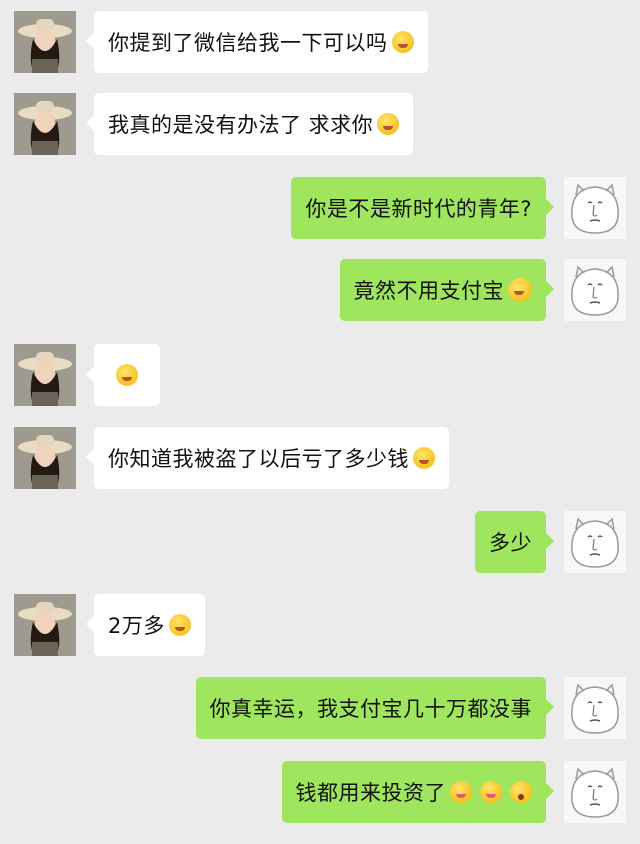 The image size is (640, 844). What do you see at coordinates (521, 792) in the screenshot?
I see `flushed-emoji-icon` at bounding box center [521, 792].